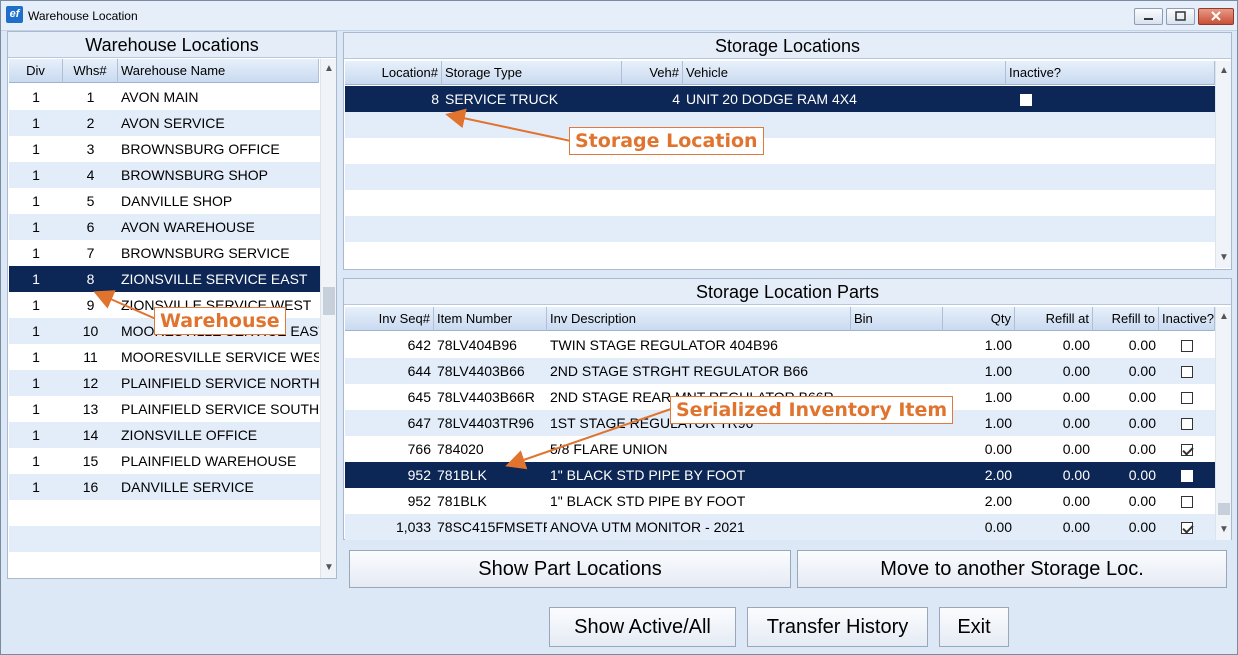 This screenshot has width=1238, height=655. I want to click on table-row: 1 12 PLAINFIELD SERVICE NORTH, so click(164, 383).